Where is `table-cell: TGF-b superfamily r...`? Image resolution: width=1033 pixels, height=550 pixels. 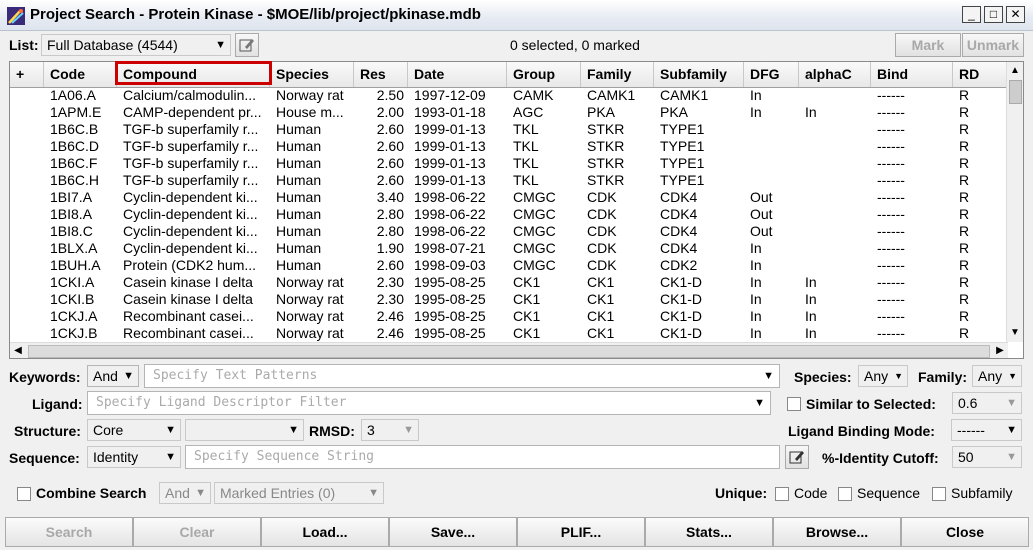
table-cell: TGF-b superfamily r... is located at coordinates (191, 180).